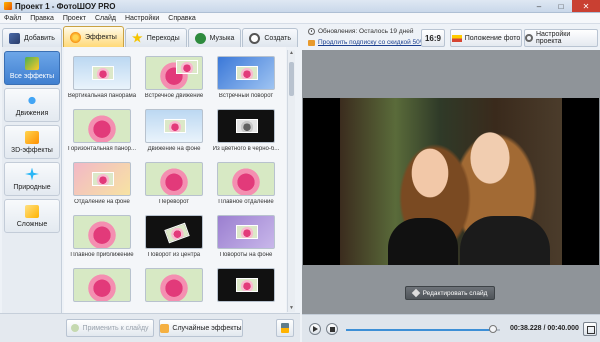 Image resolution: width=600 pixels, height=342 pixels. I want to click on fullscreen-button, so click(590, 329).